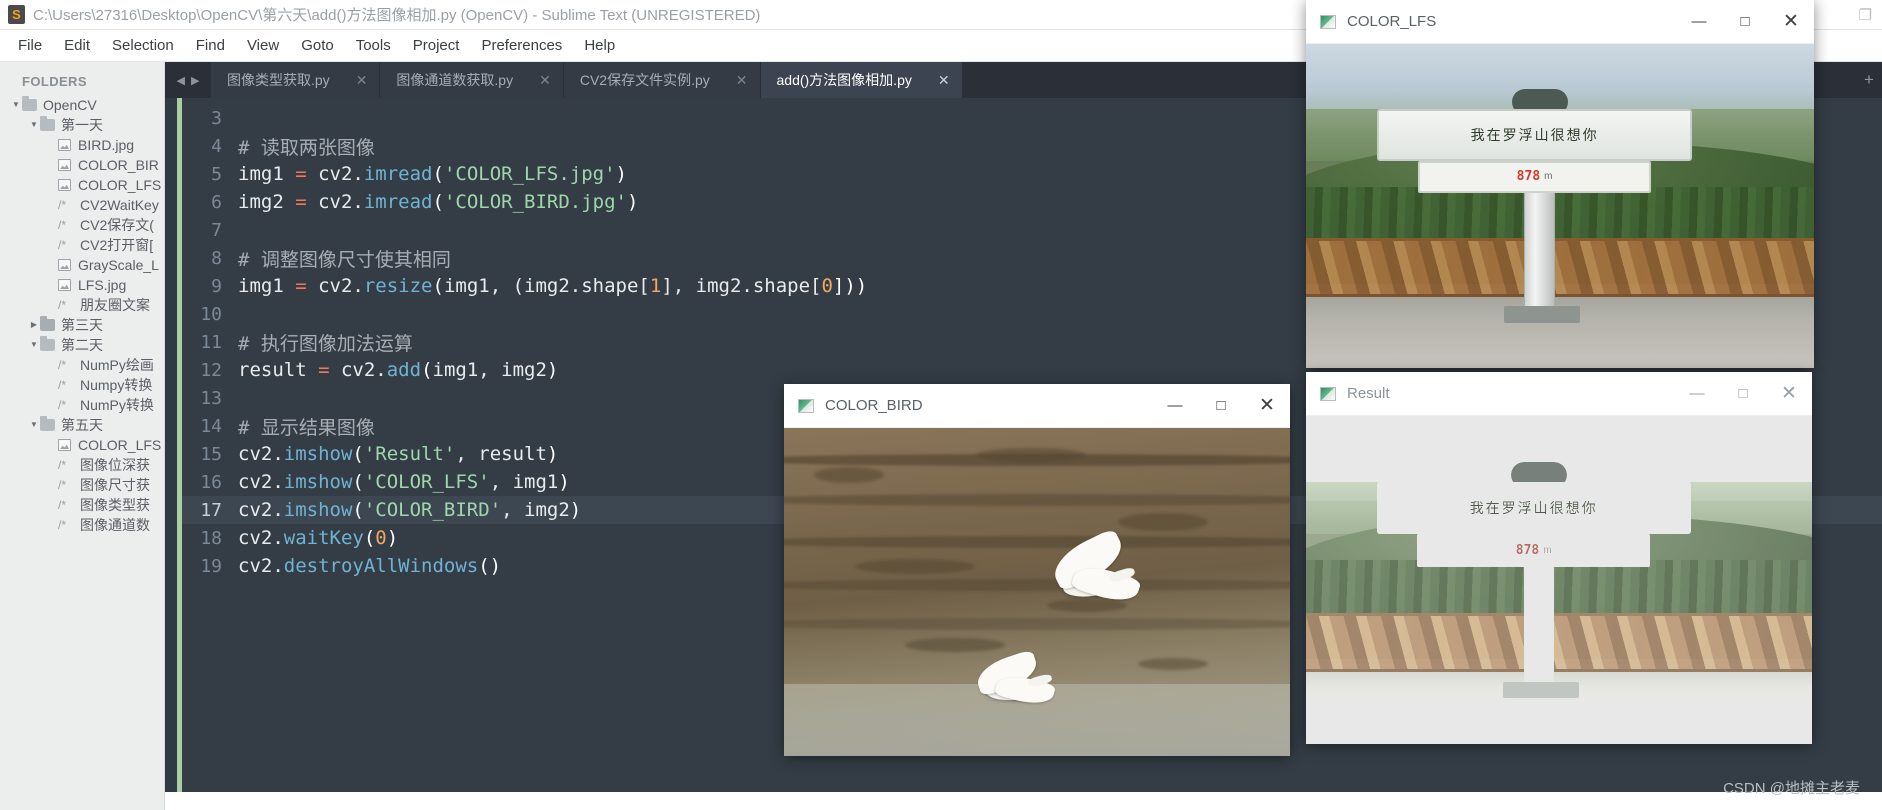 This screenshot has height=810, width=1882. What do you see at coordinates (82, 245) in the screenshot?
I see `tree-item-7: /* CV2打开窗[` at bounding box center [82, 245].